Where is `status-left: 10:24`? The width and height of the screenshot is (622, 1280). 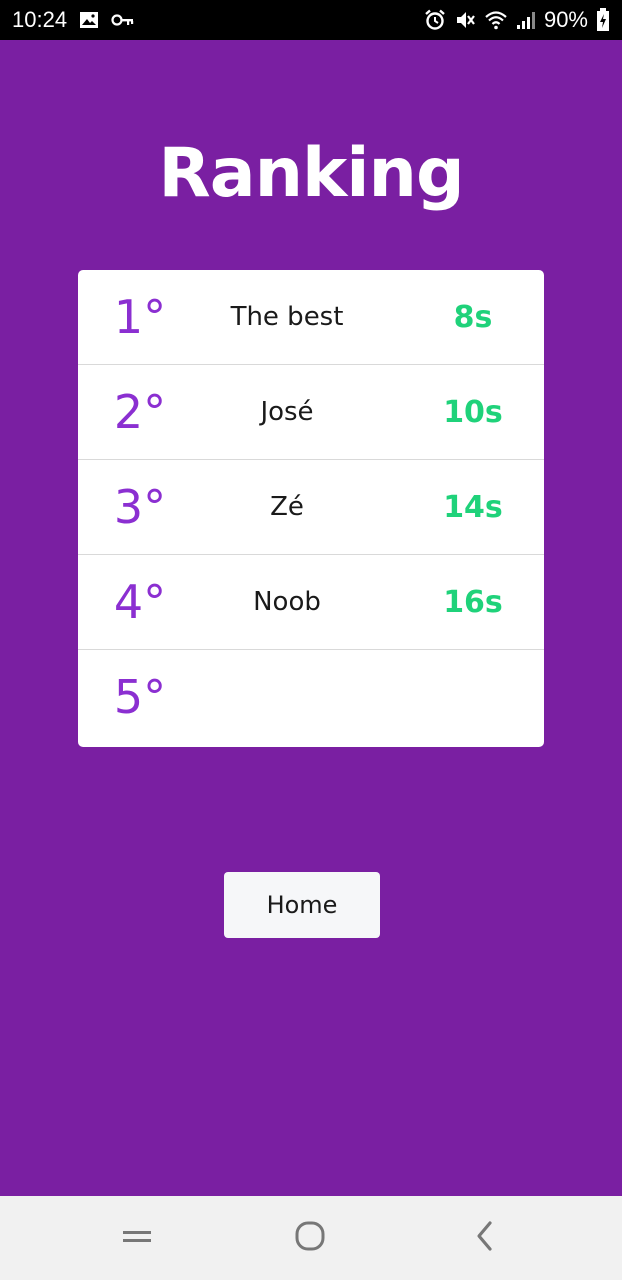
status-left: 10:24 is located at coordinates (73, 20).